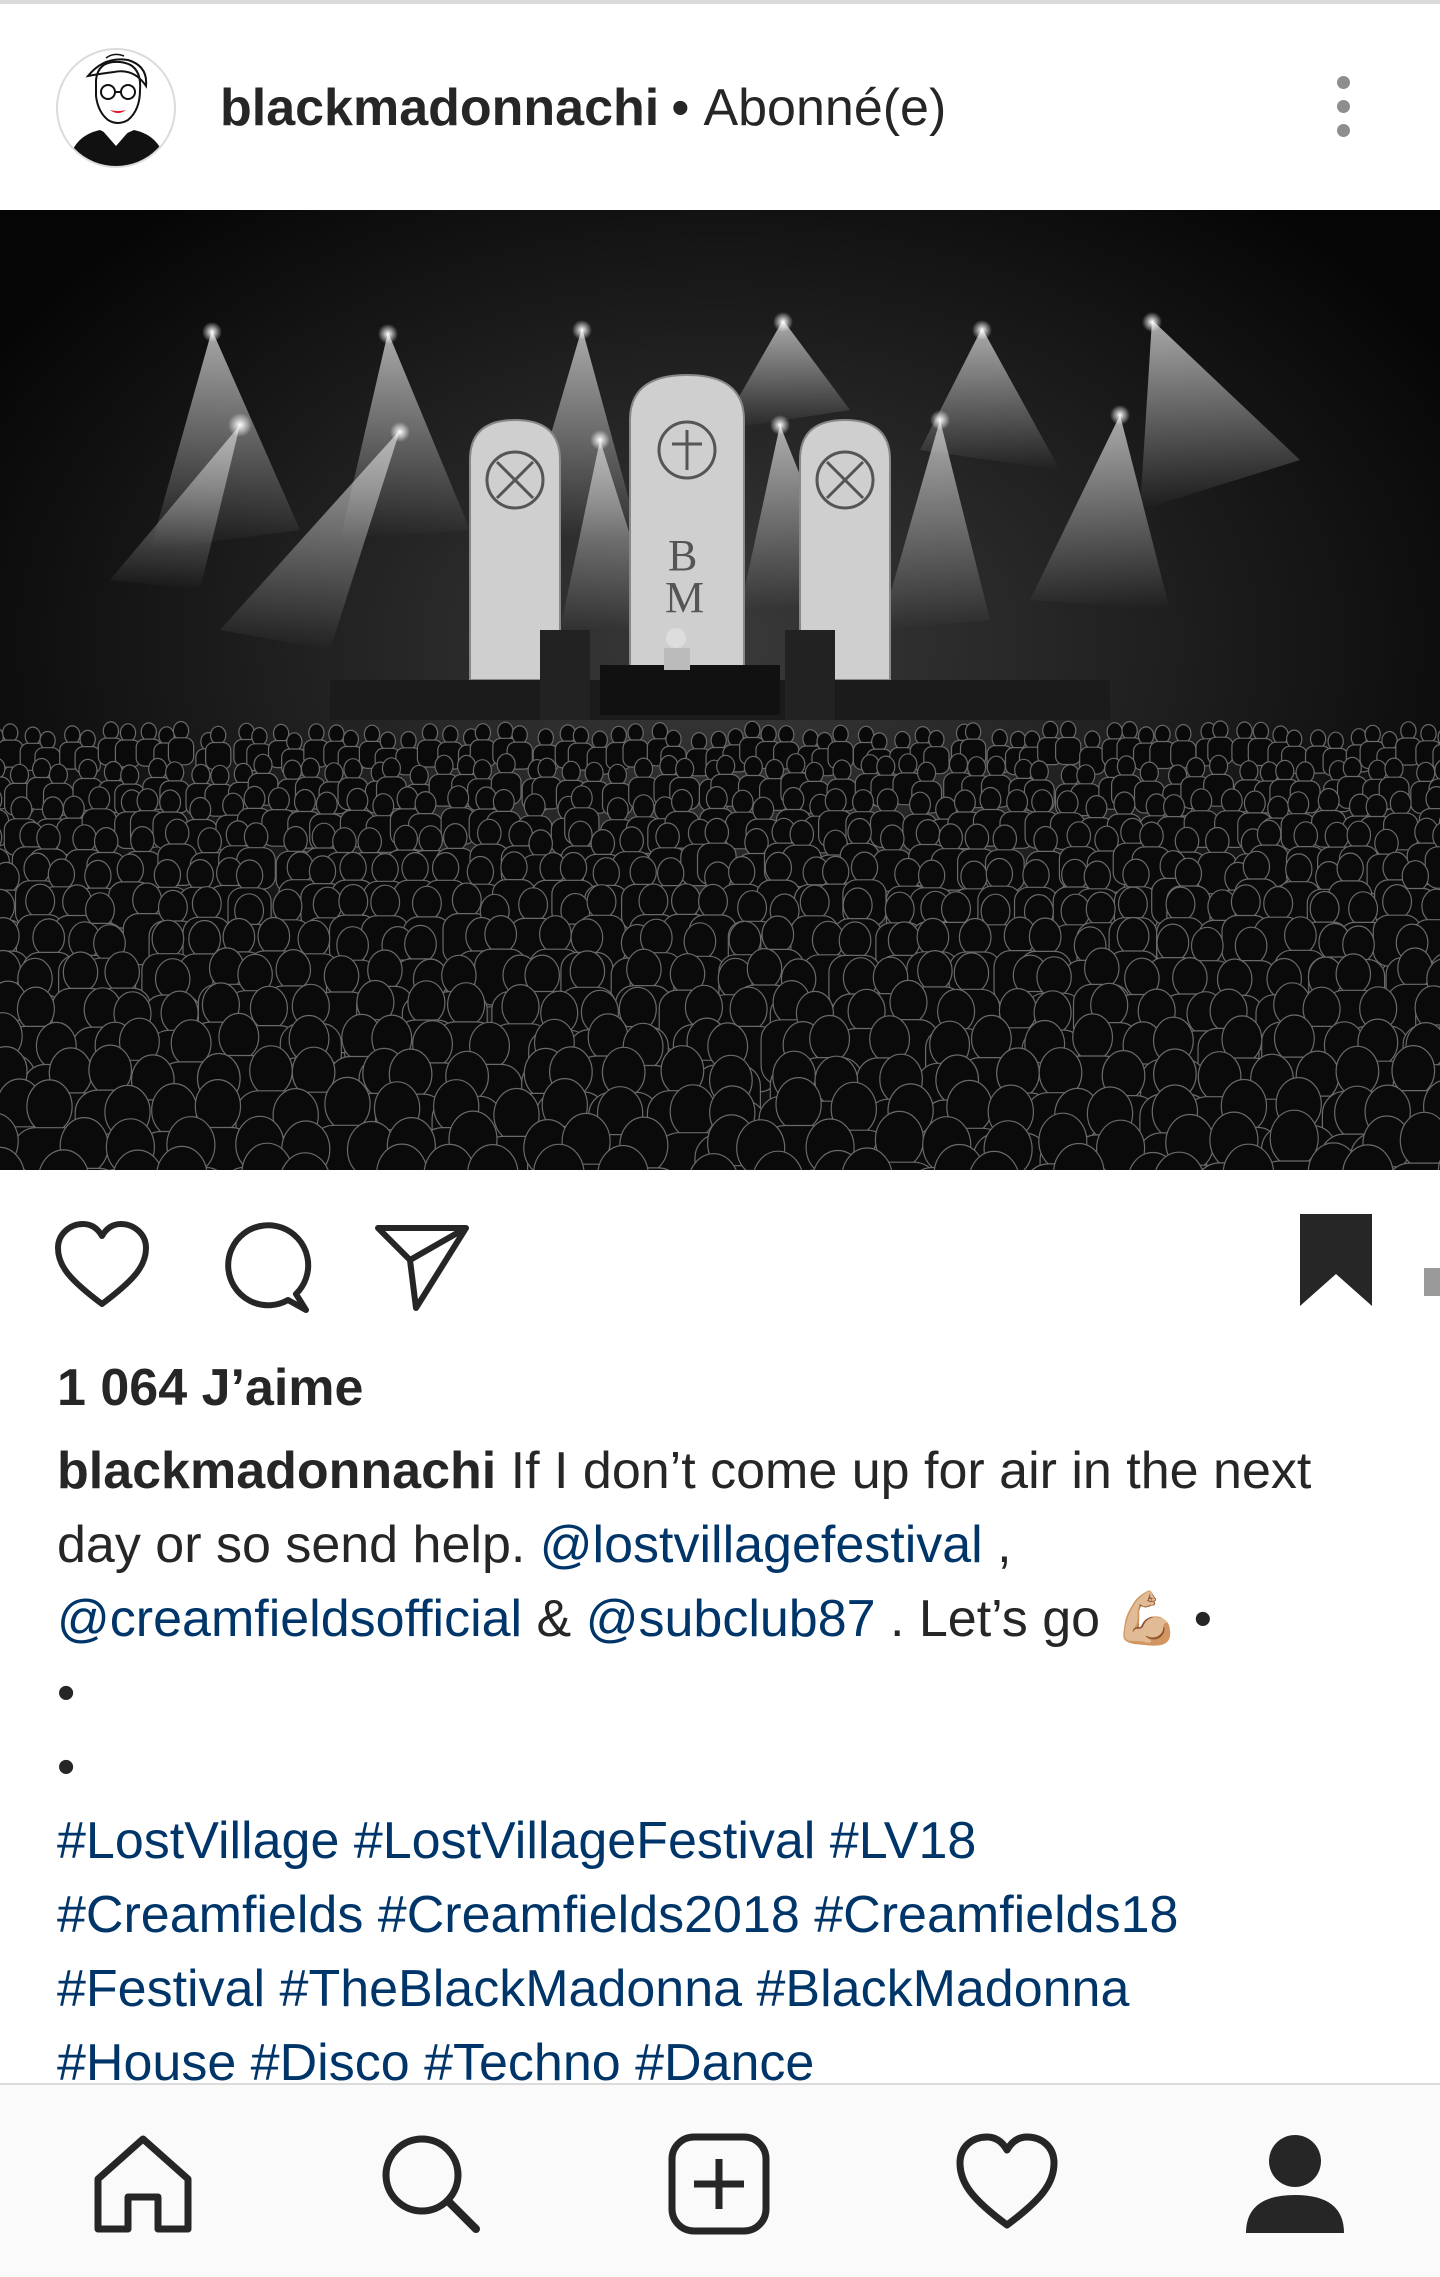 Image resolution: width=1440 pixels, height=2277 pixels. What do you see at coordinates (422, 1268) in the screenshot?
I see `share-icon` at bounding box center [422, 1268].